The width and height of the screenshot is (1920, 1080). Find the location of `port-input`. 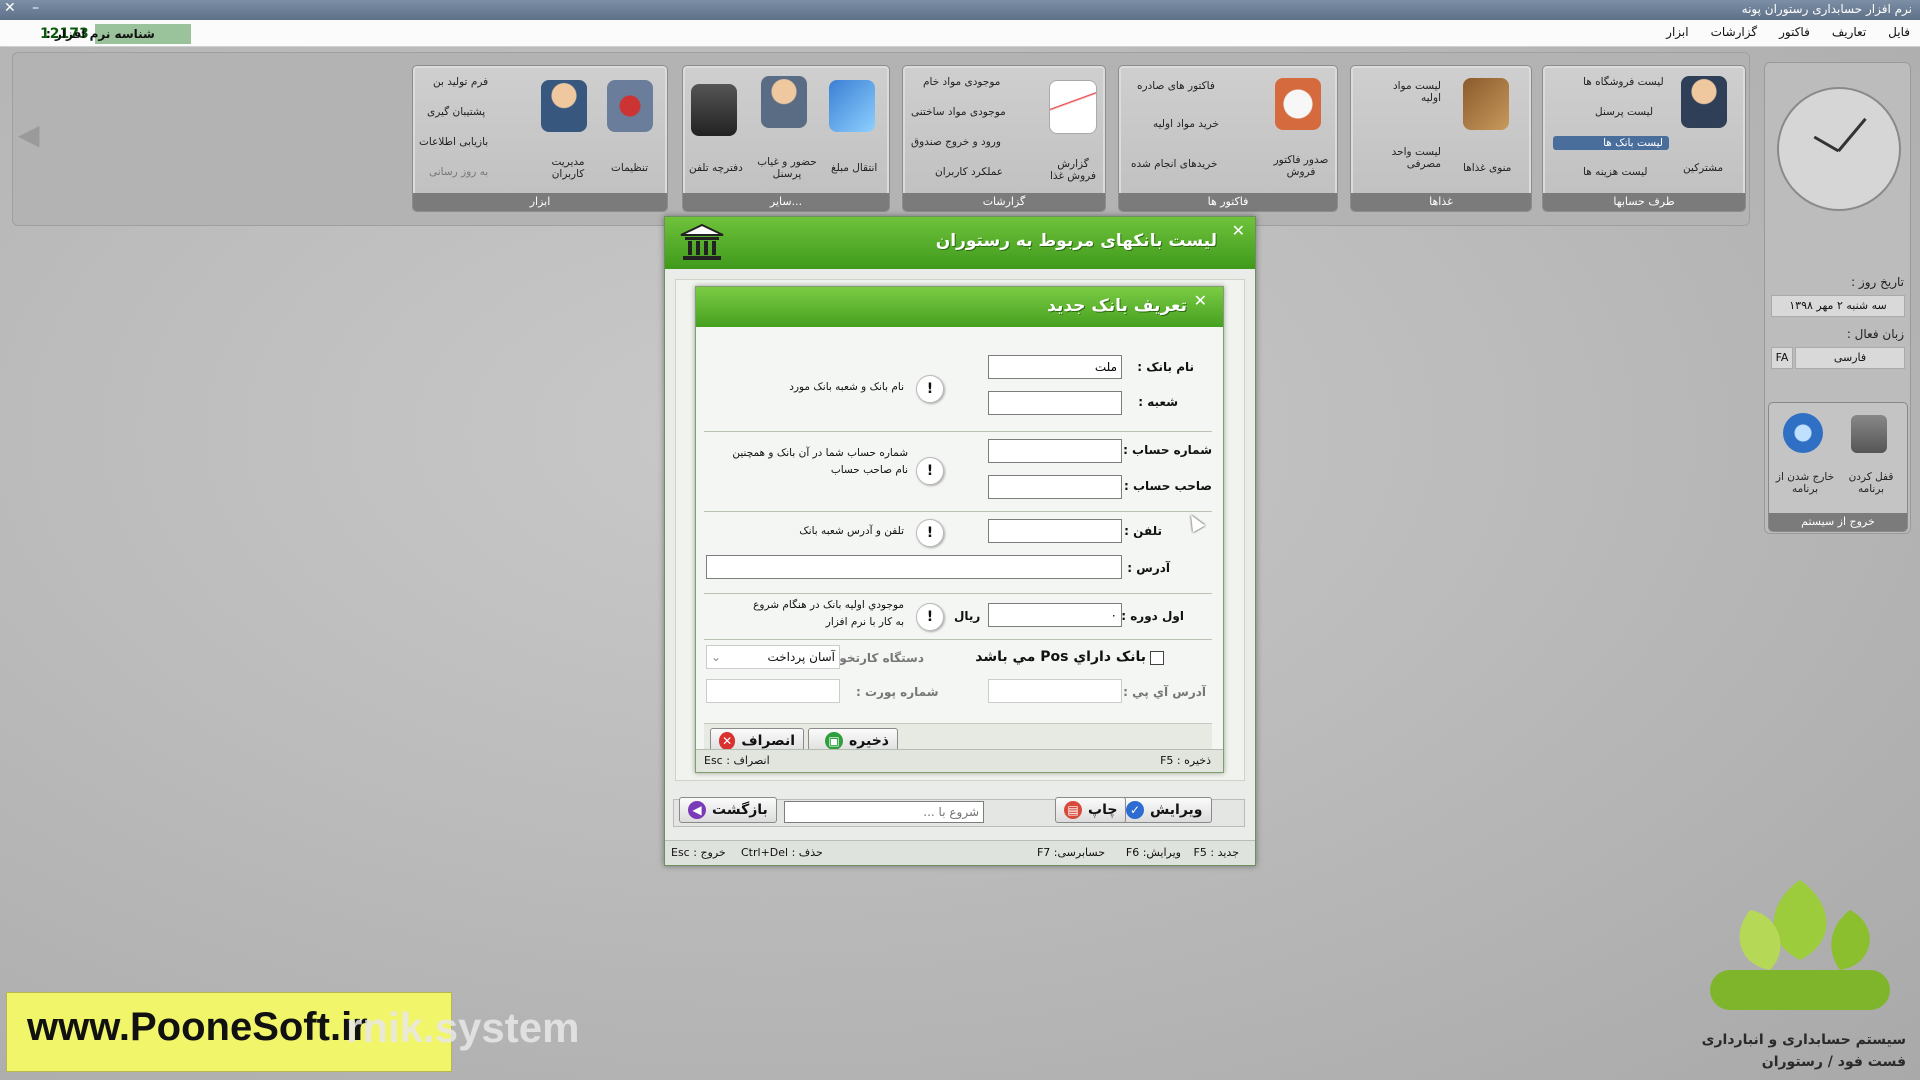

port-input is located at coordinates (773, 691).